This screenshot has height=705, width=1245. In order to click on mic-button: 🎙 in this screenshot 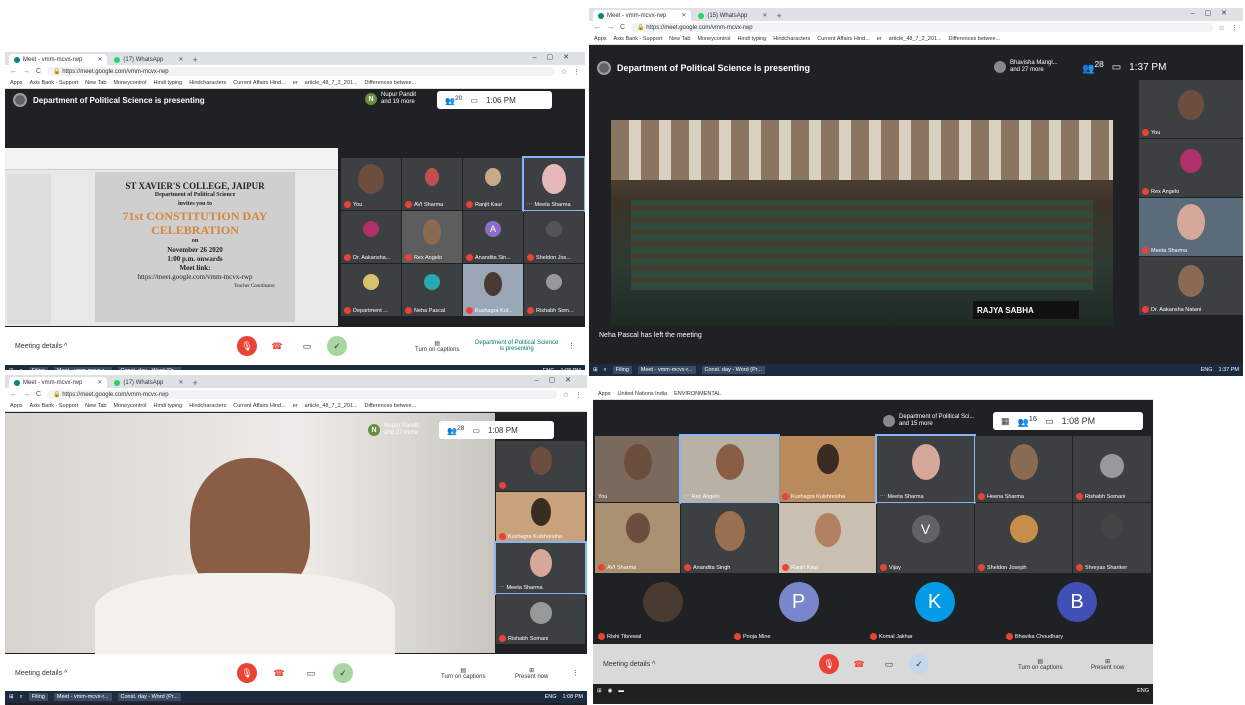, I will do `click(829, 664)`.